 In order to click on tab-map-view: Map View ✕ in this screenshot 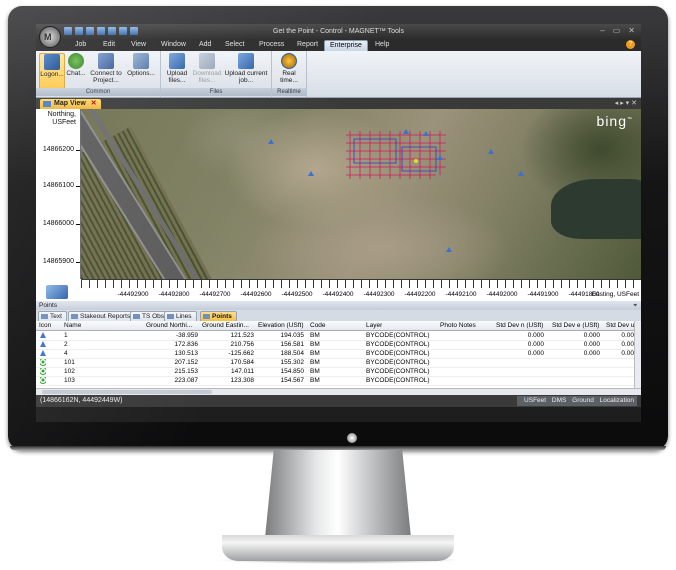, I will do `click(70, 104)`.